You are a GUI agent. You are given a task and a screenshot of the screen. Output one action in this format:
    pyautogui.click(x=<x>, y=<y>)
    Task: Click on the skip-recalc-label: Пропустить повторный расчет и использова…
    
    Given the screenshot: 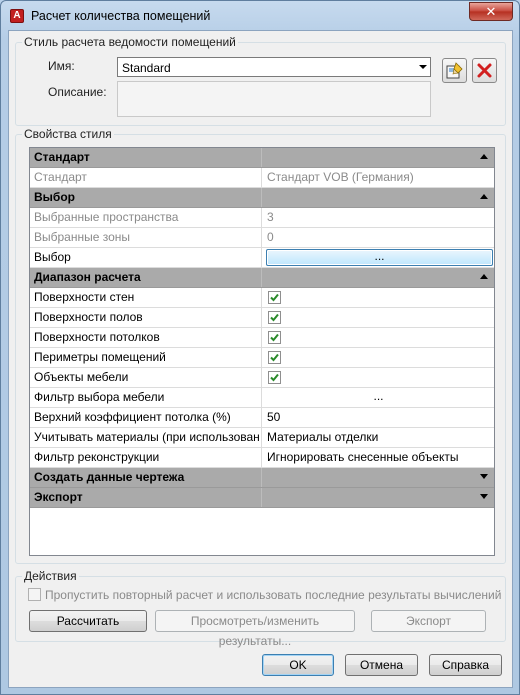 What is the action you would take?
    pyautogui.click(x=273, y=595)
    